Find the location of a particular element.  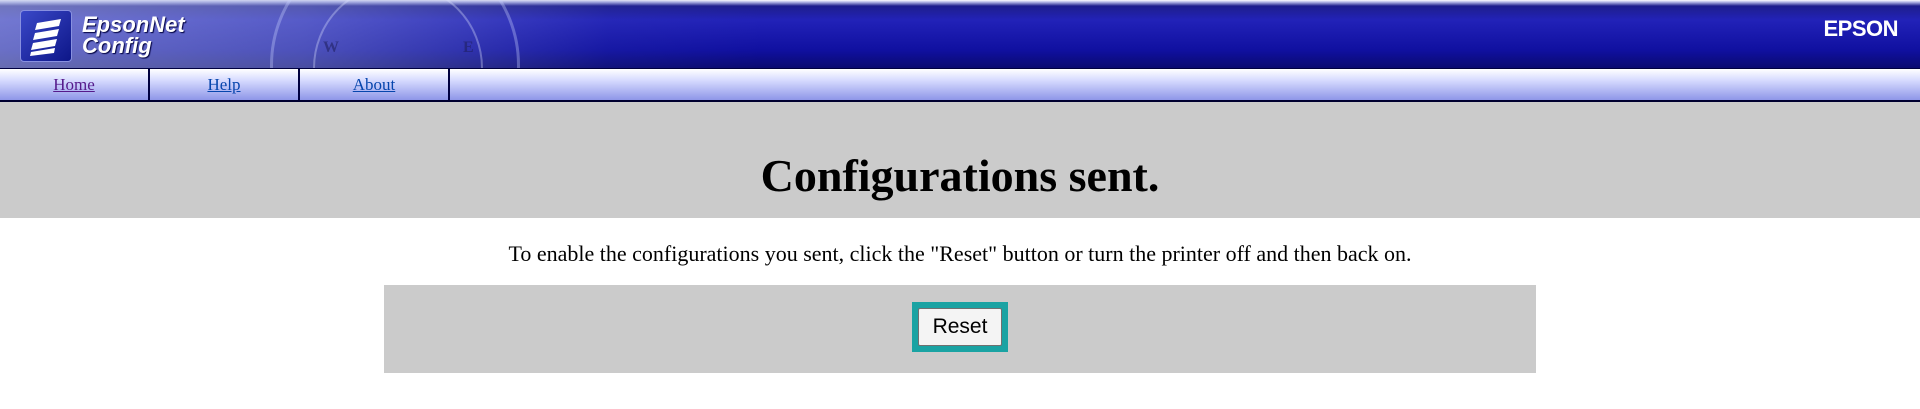

logo-line-config: Config is located at coordinates (117, 45).